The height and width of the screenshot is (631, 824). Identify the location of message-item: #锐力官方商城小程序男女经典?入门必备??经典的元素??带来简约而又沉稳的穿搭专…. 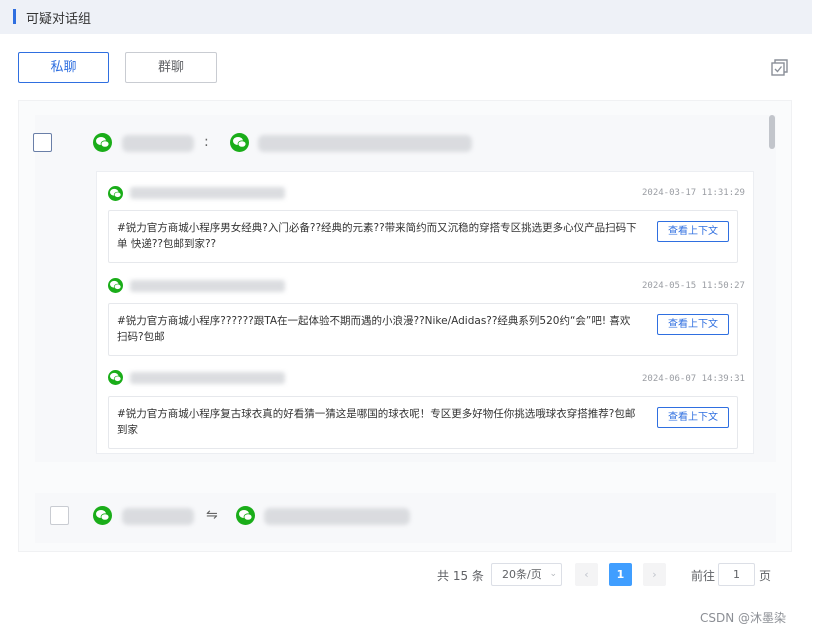
(423, 236).